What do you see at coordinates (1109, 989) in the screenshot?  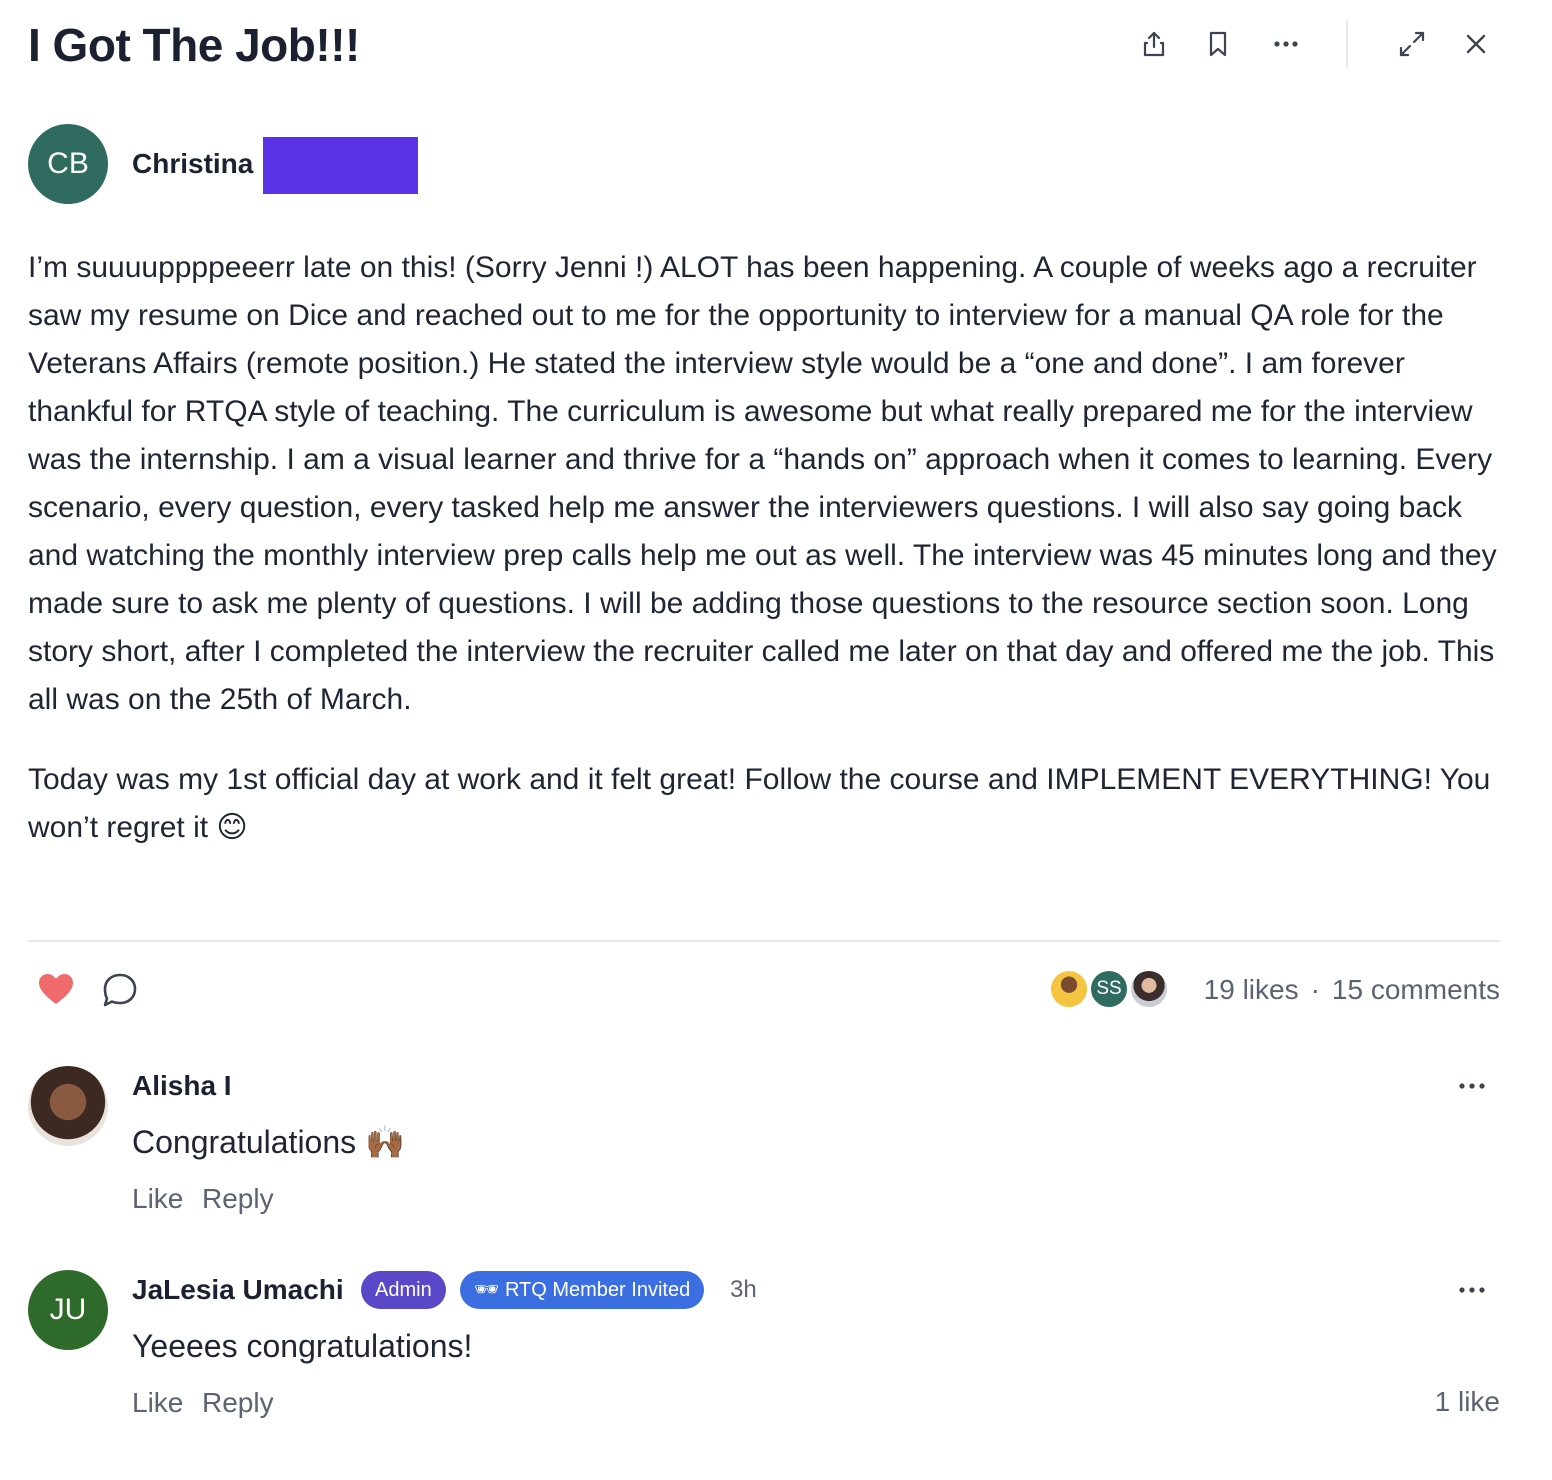 I see `liker-avatar: SS` at bounding box center [1109, 989].